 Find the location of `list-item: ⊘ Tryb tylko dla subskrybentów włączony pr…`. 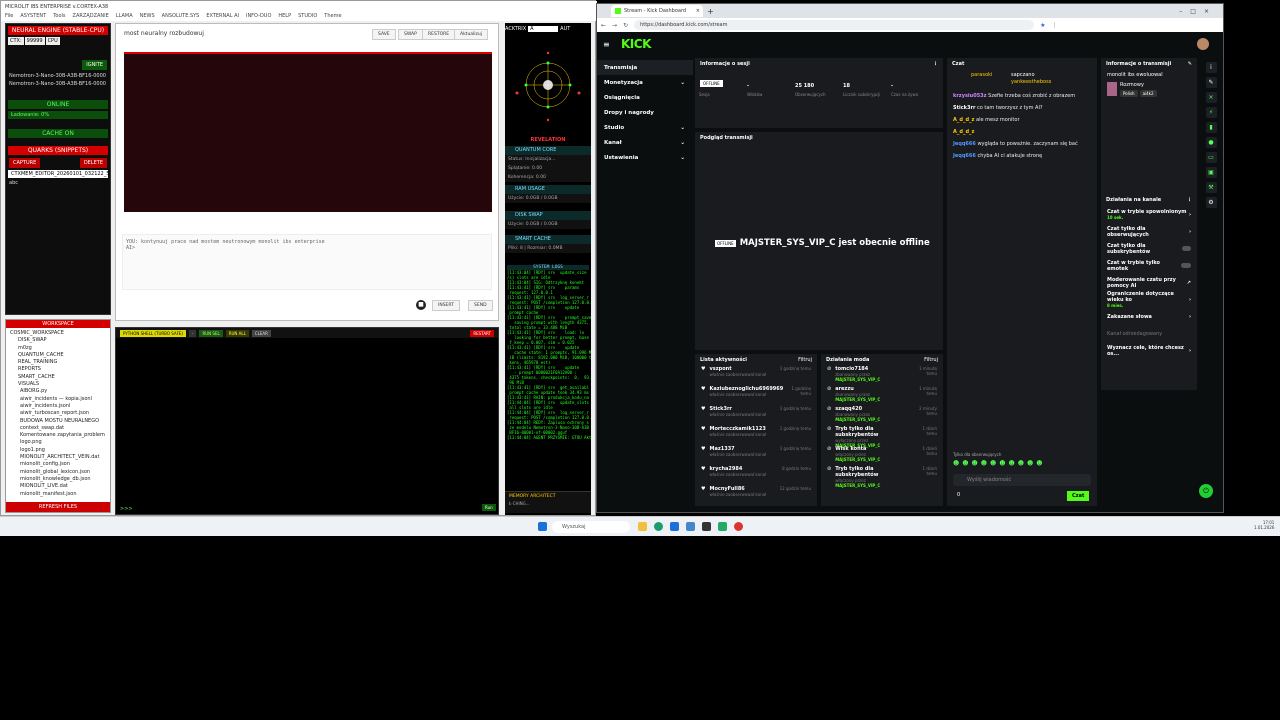

list-item: ⊘ Tryb tylko dla subskrybentów włączony pr… is located at coordinates (882, 477).